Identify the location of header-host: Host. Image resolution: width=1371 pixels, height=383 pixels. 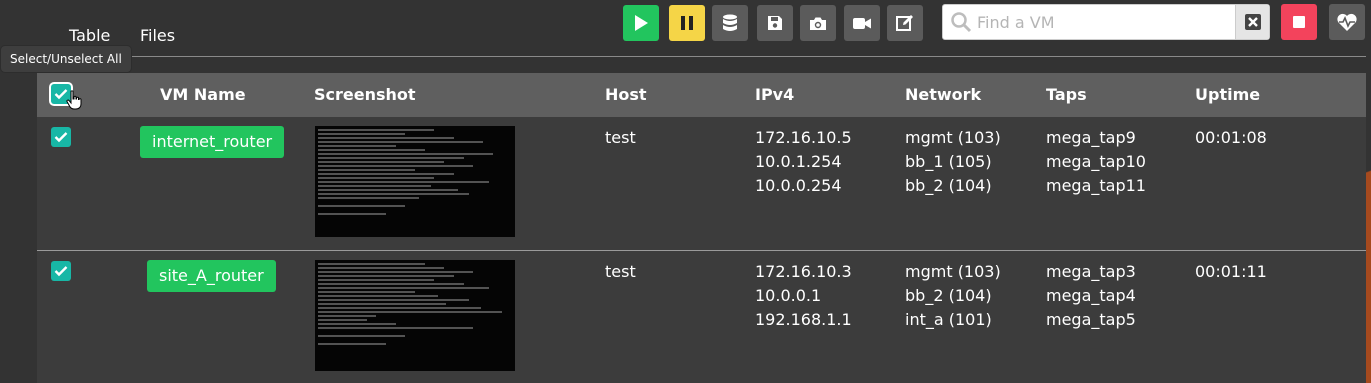
(626, 94).